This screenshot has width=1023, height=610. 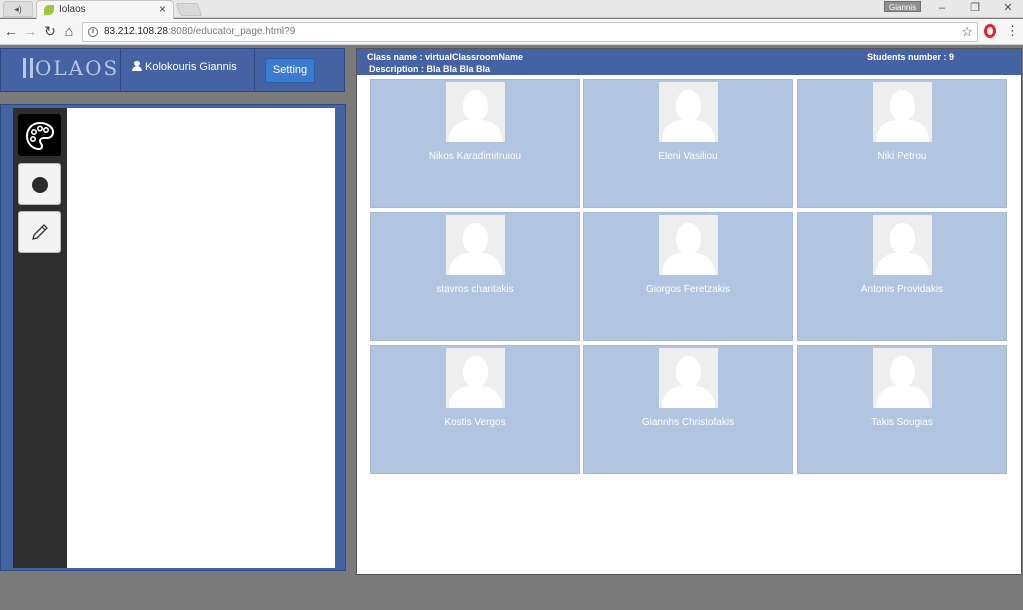 What do you see at coordinates (688, 409) in the screenshot?
I see `student-card: Giannhs Christofakis` at bounding box center [688, 409].